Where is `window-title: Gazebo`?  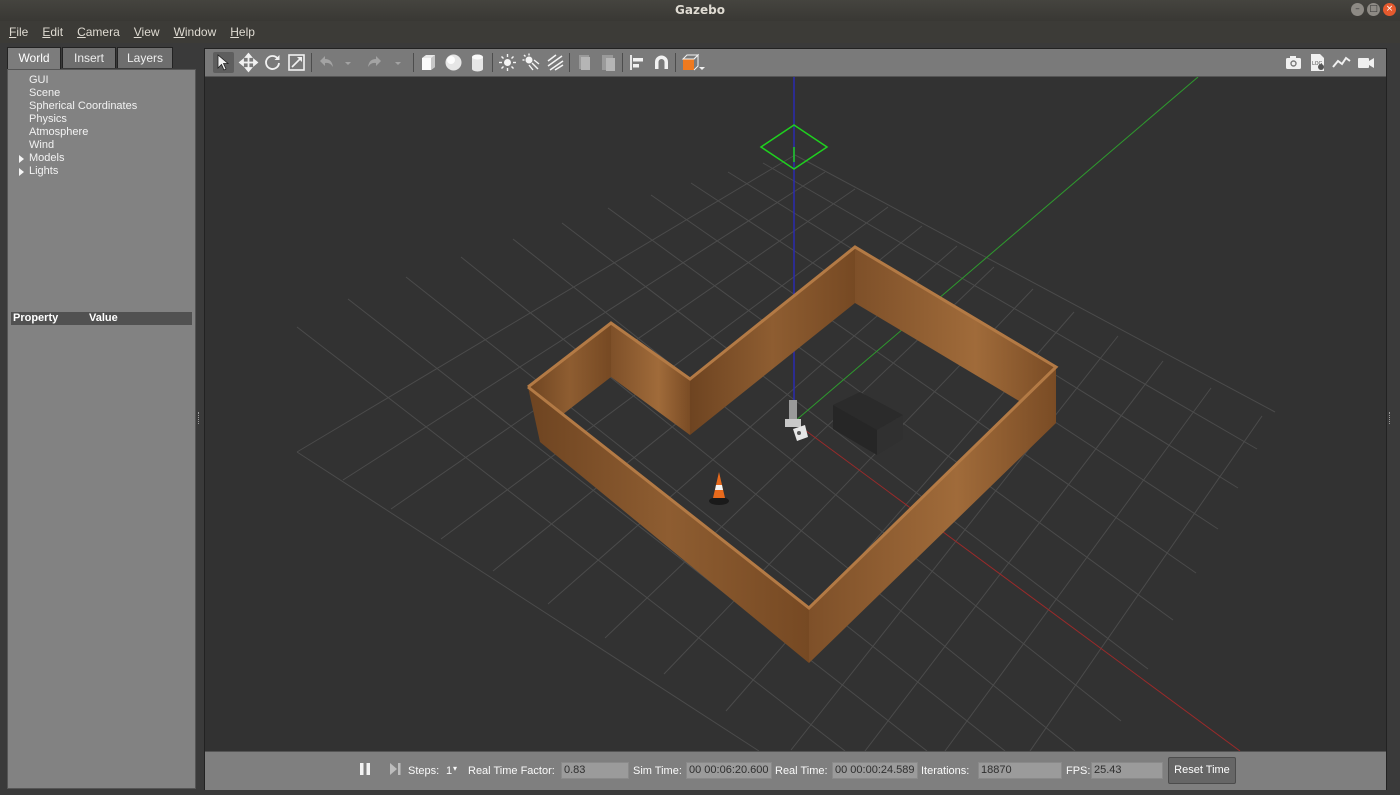 window-title: Gazebo is located at coordinates (700, 10).